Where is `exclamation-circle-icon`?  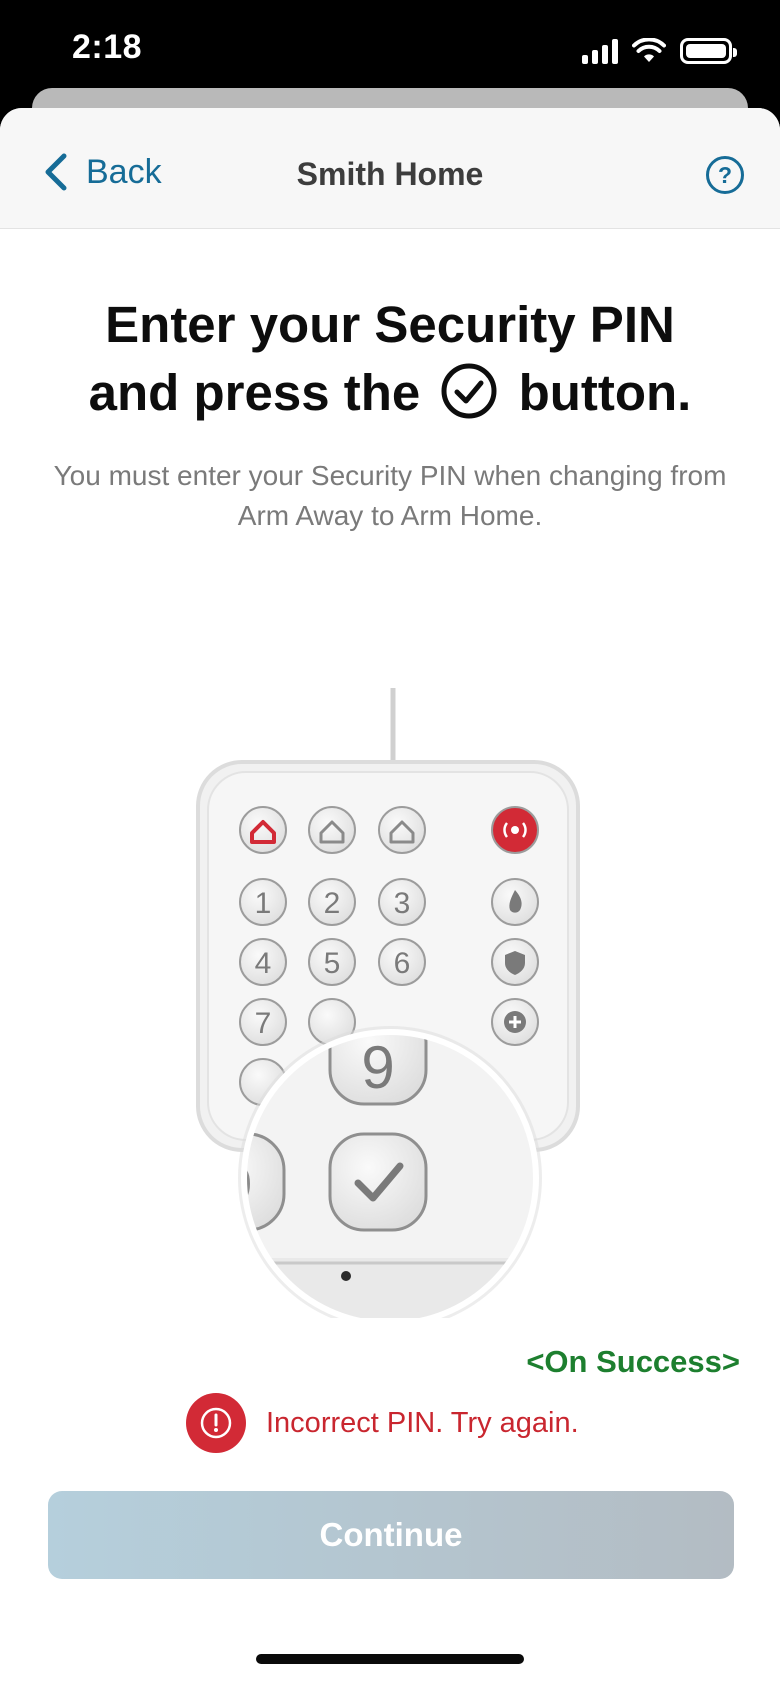
exclamation-circle-icon is located at coordinates (216, 1423).